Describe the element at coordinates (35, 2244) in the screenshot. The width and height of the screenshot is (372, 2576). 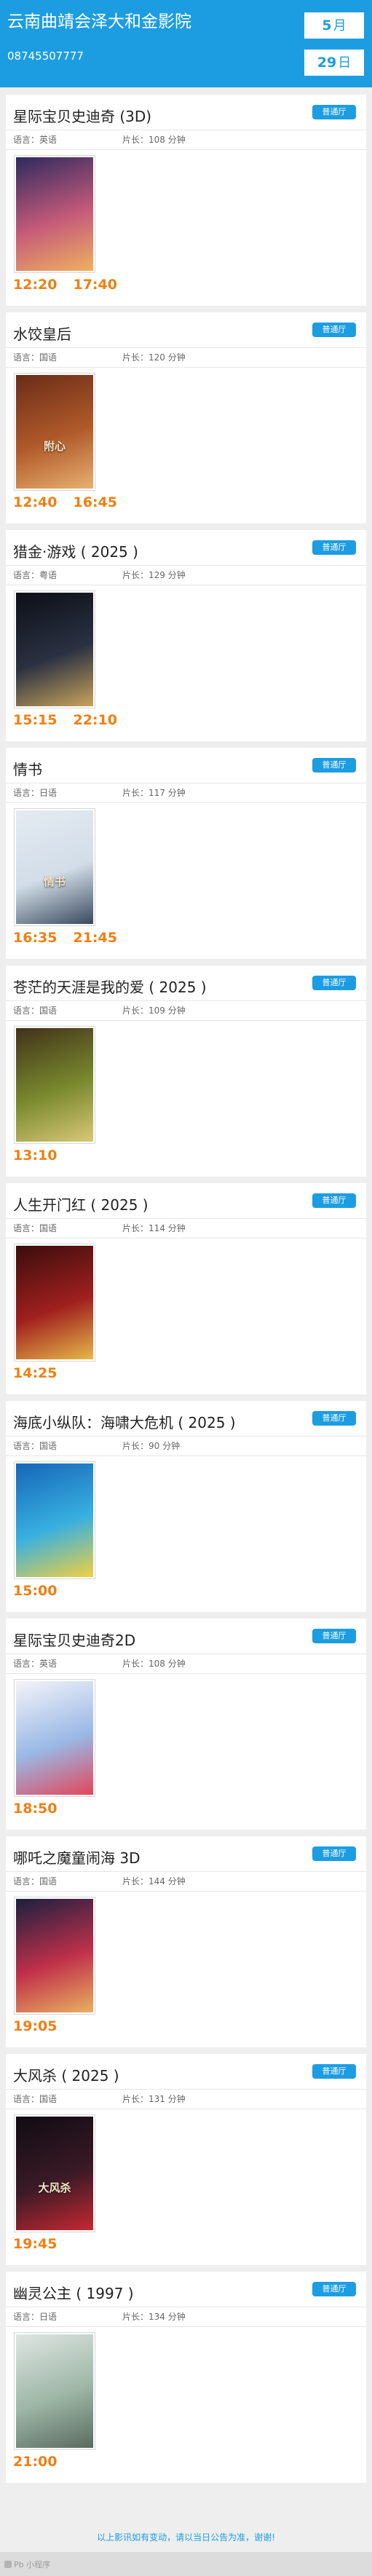
I see `showtime: 19:45` at that location.